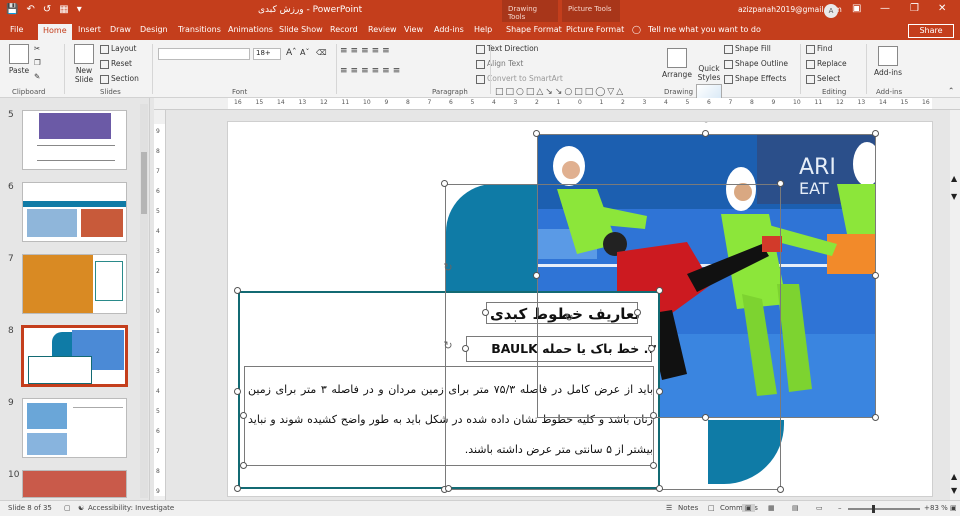 Image resolution: width=960 pixels, height=516 pixels. I want to click on tab-insert: Insert, so click(89, 29).